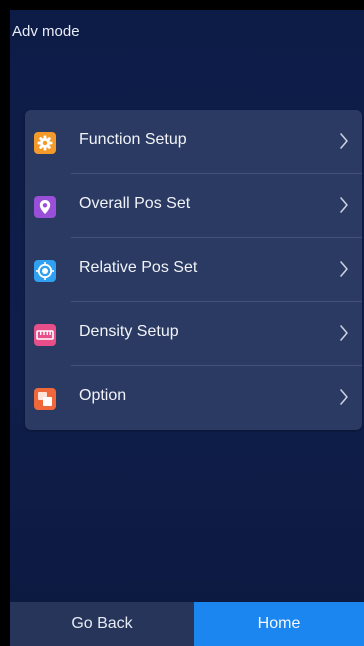 Image resolution: width=364 pixels, height=646 pixels. I want to click on menu-item-label: Density Setup, so click(129, 331).